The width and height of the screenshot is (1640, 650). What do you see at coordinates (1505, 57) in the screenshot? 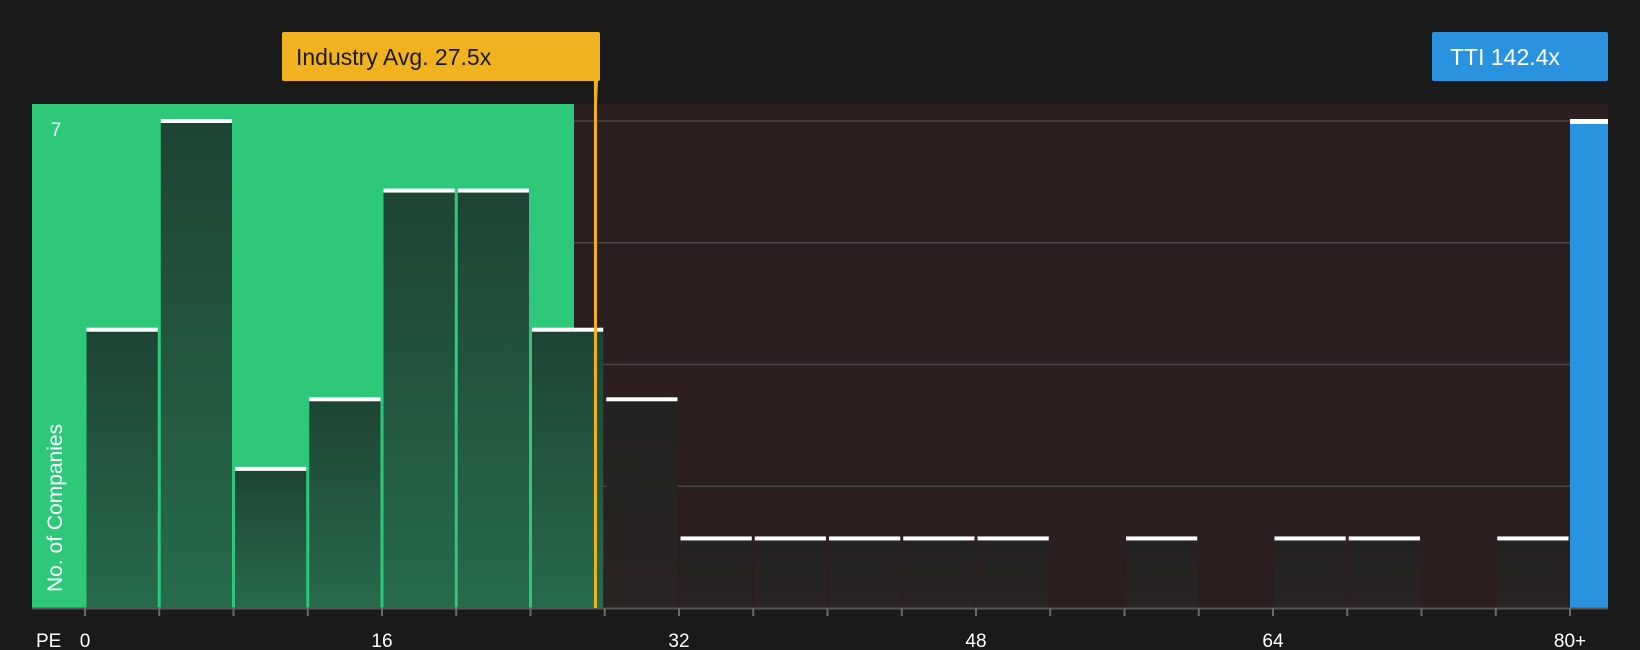
I see `company-label: TTI 142.4x` at bounding box center [1505, 57].